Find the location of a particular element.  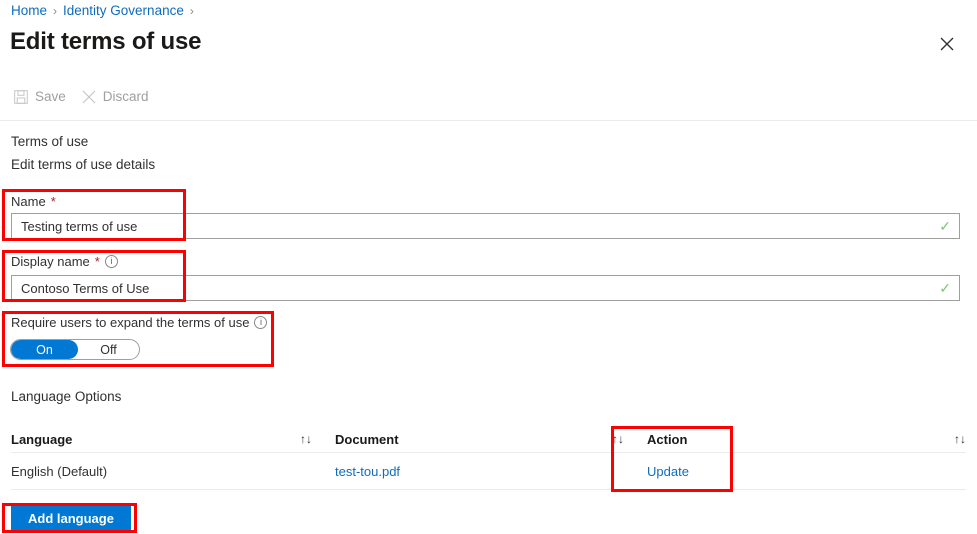

info-icon: i is located at coordinates (111, 261).